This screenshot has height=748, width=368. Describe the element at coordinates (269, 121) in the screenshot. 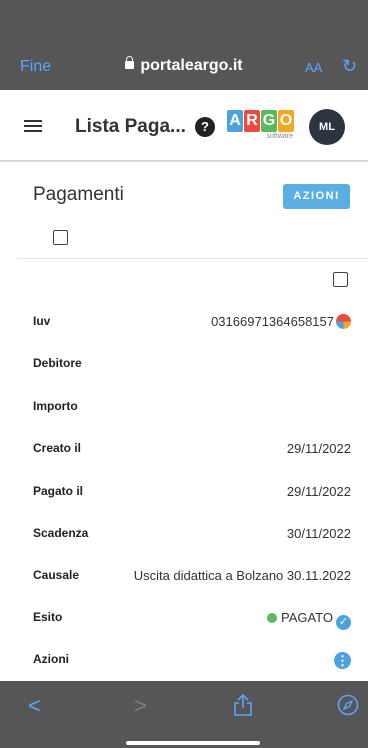

I see `logo-letter: G` at that location.